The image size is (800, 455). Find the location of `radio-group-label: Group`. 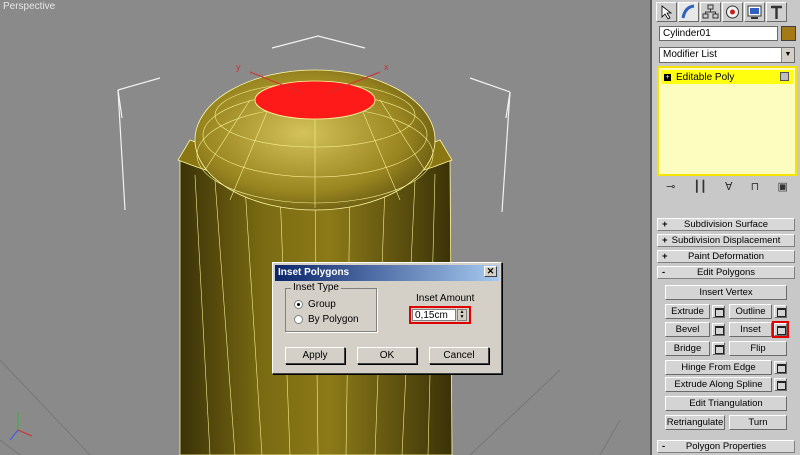

radio-group-label: Group is located at coordinates (322, 304).